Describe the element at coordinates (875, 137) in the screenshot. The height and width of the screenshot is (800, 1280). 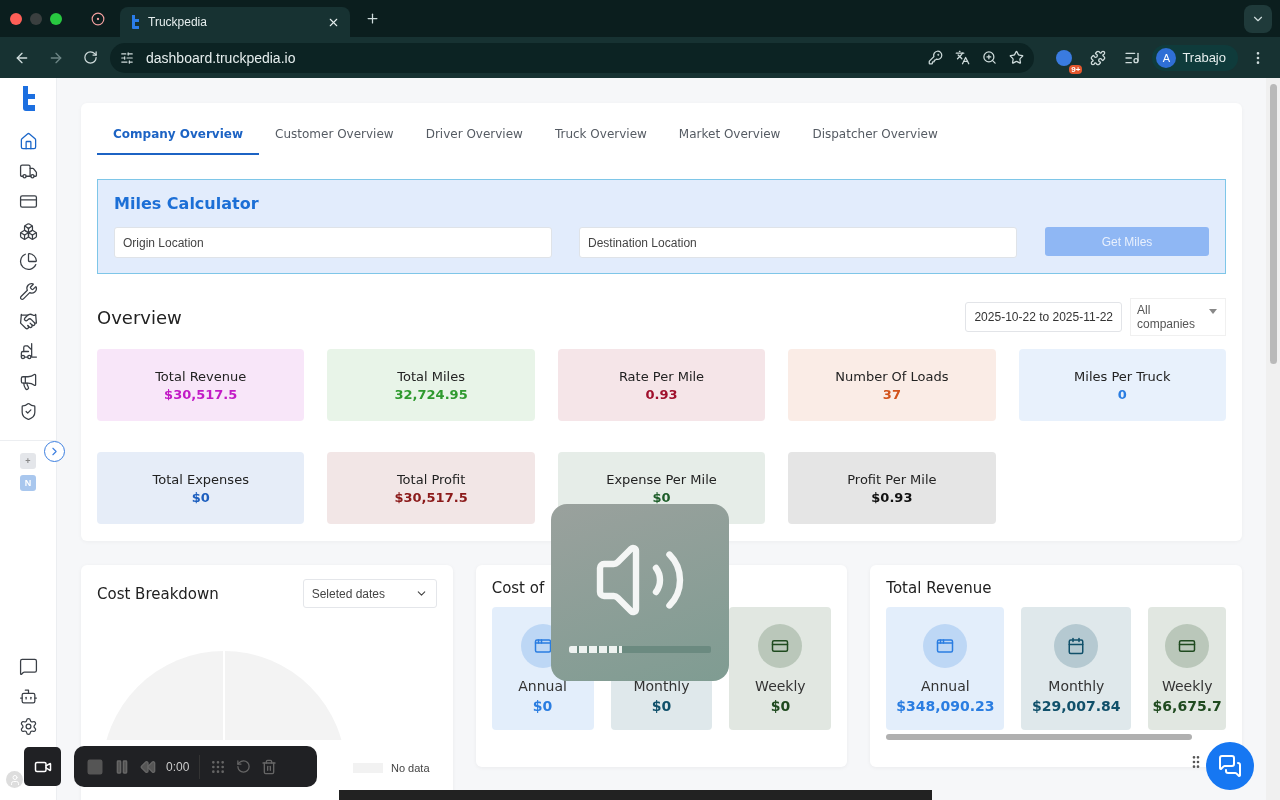
I see `tab: Dispatcher Overview` at that location.